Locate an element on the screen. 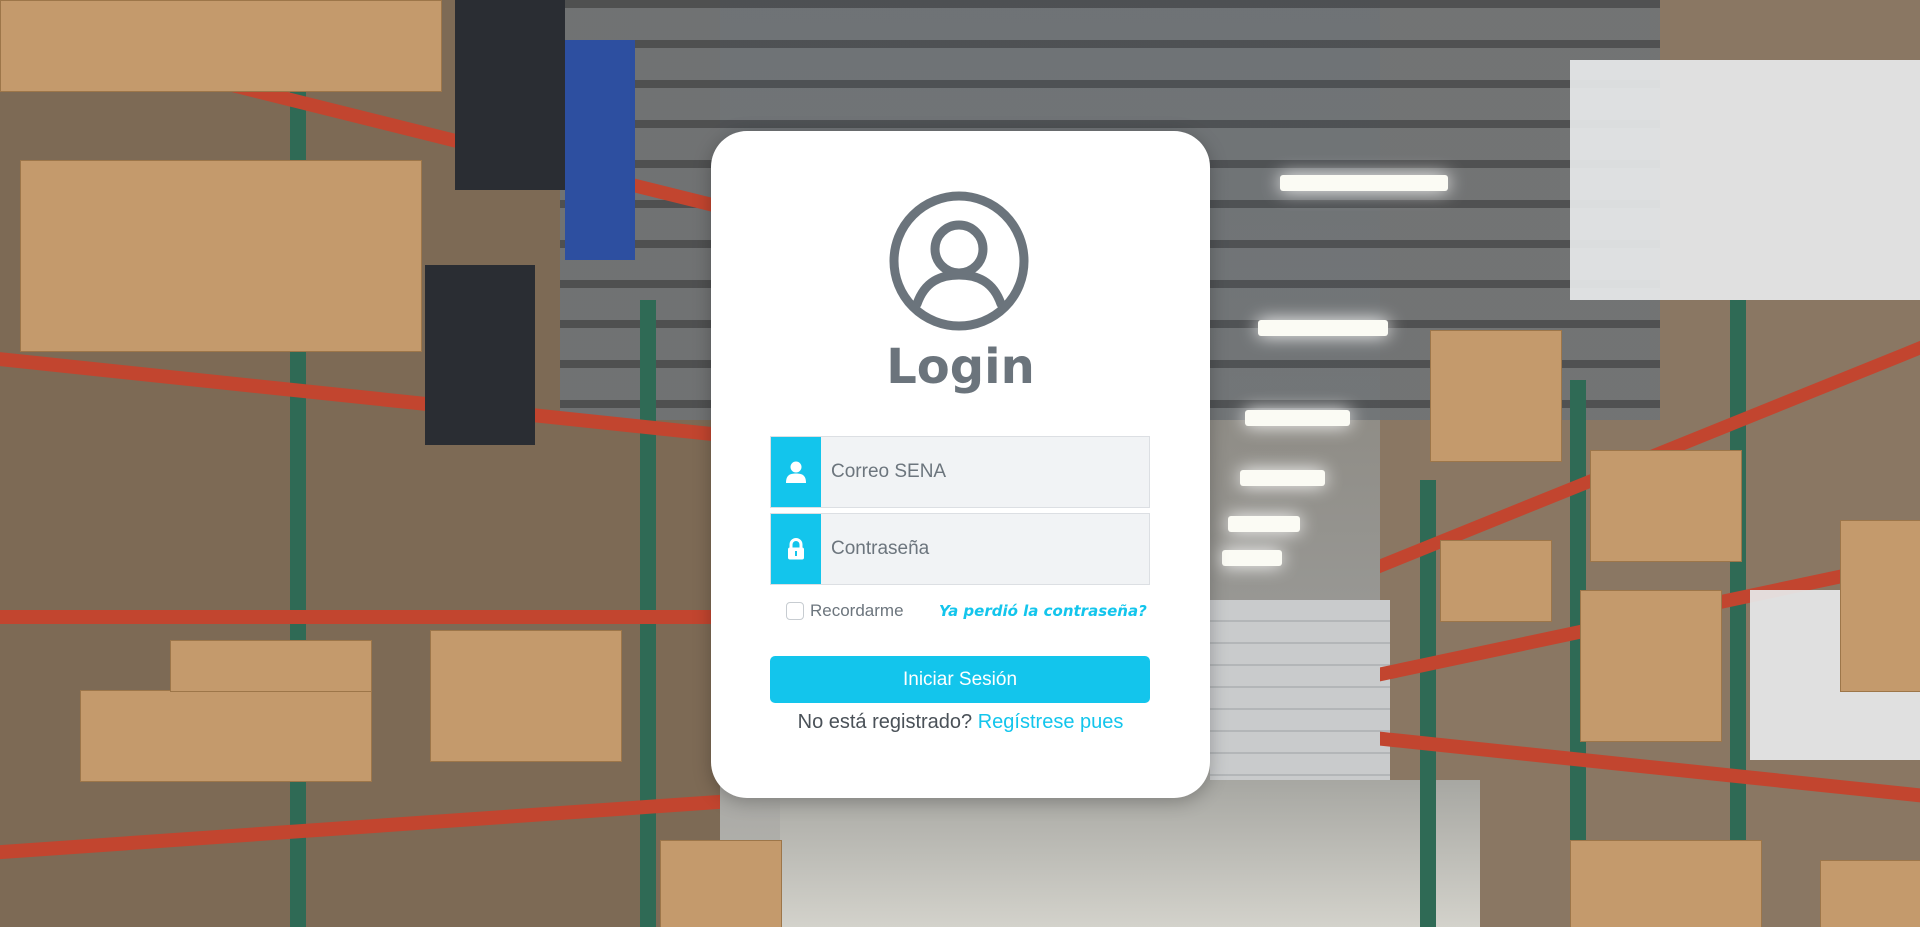  register-prompt: No está registrado? Regístrese pues is located at coordinates (960, 722).